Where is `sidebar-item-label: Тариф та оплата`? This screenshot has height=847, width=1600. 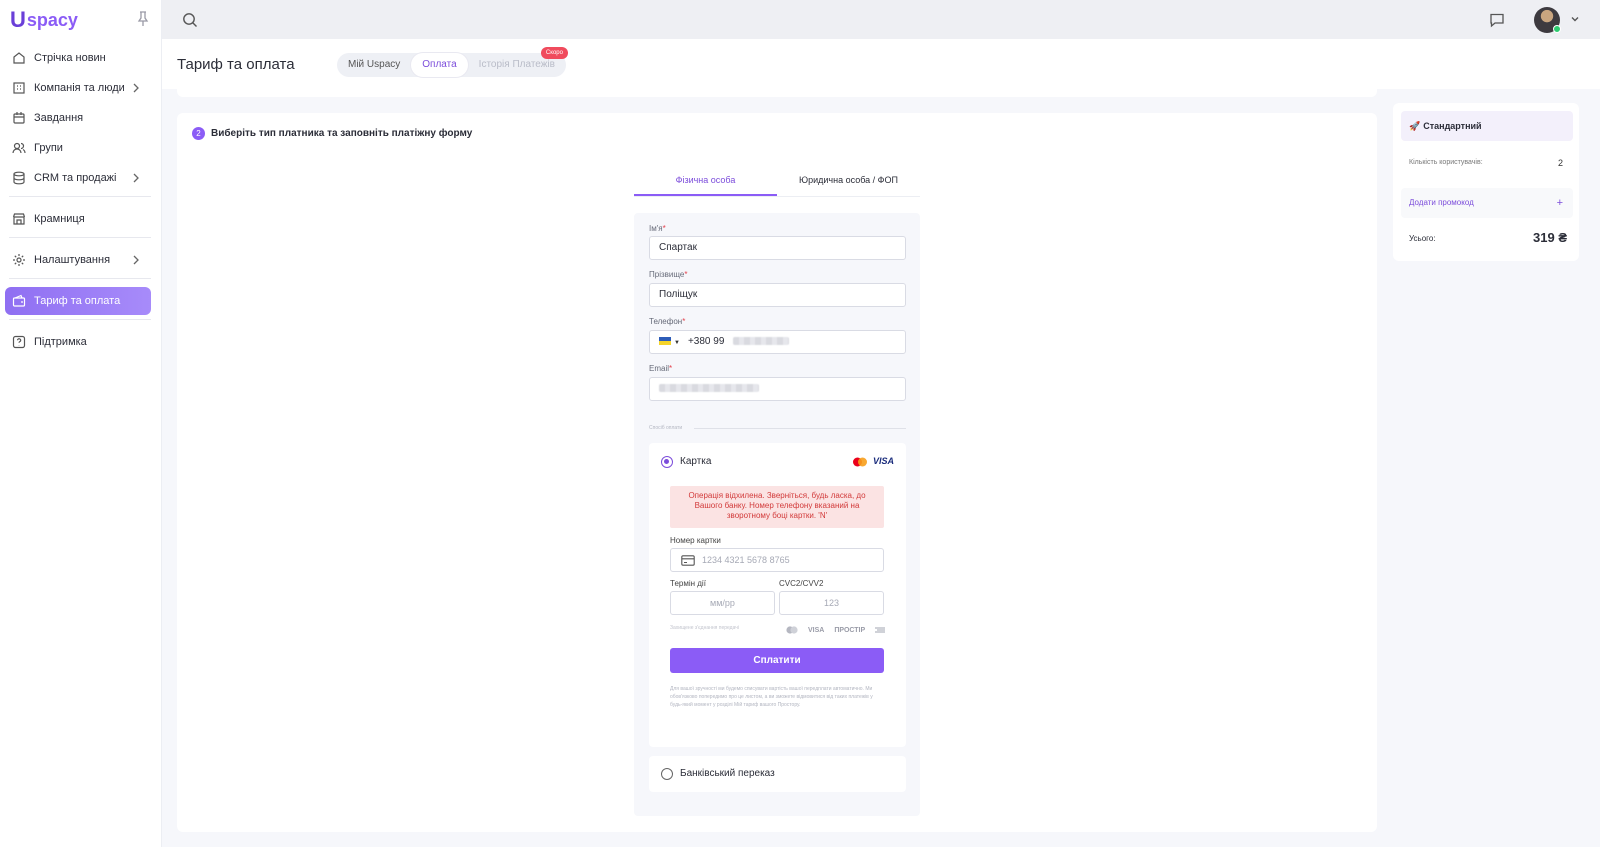
sidebar-item-label: Тариф та оплата is located at coordinates (77, 301).